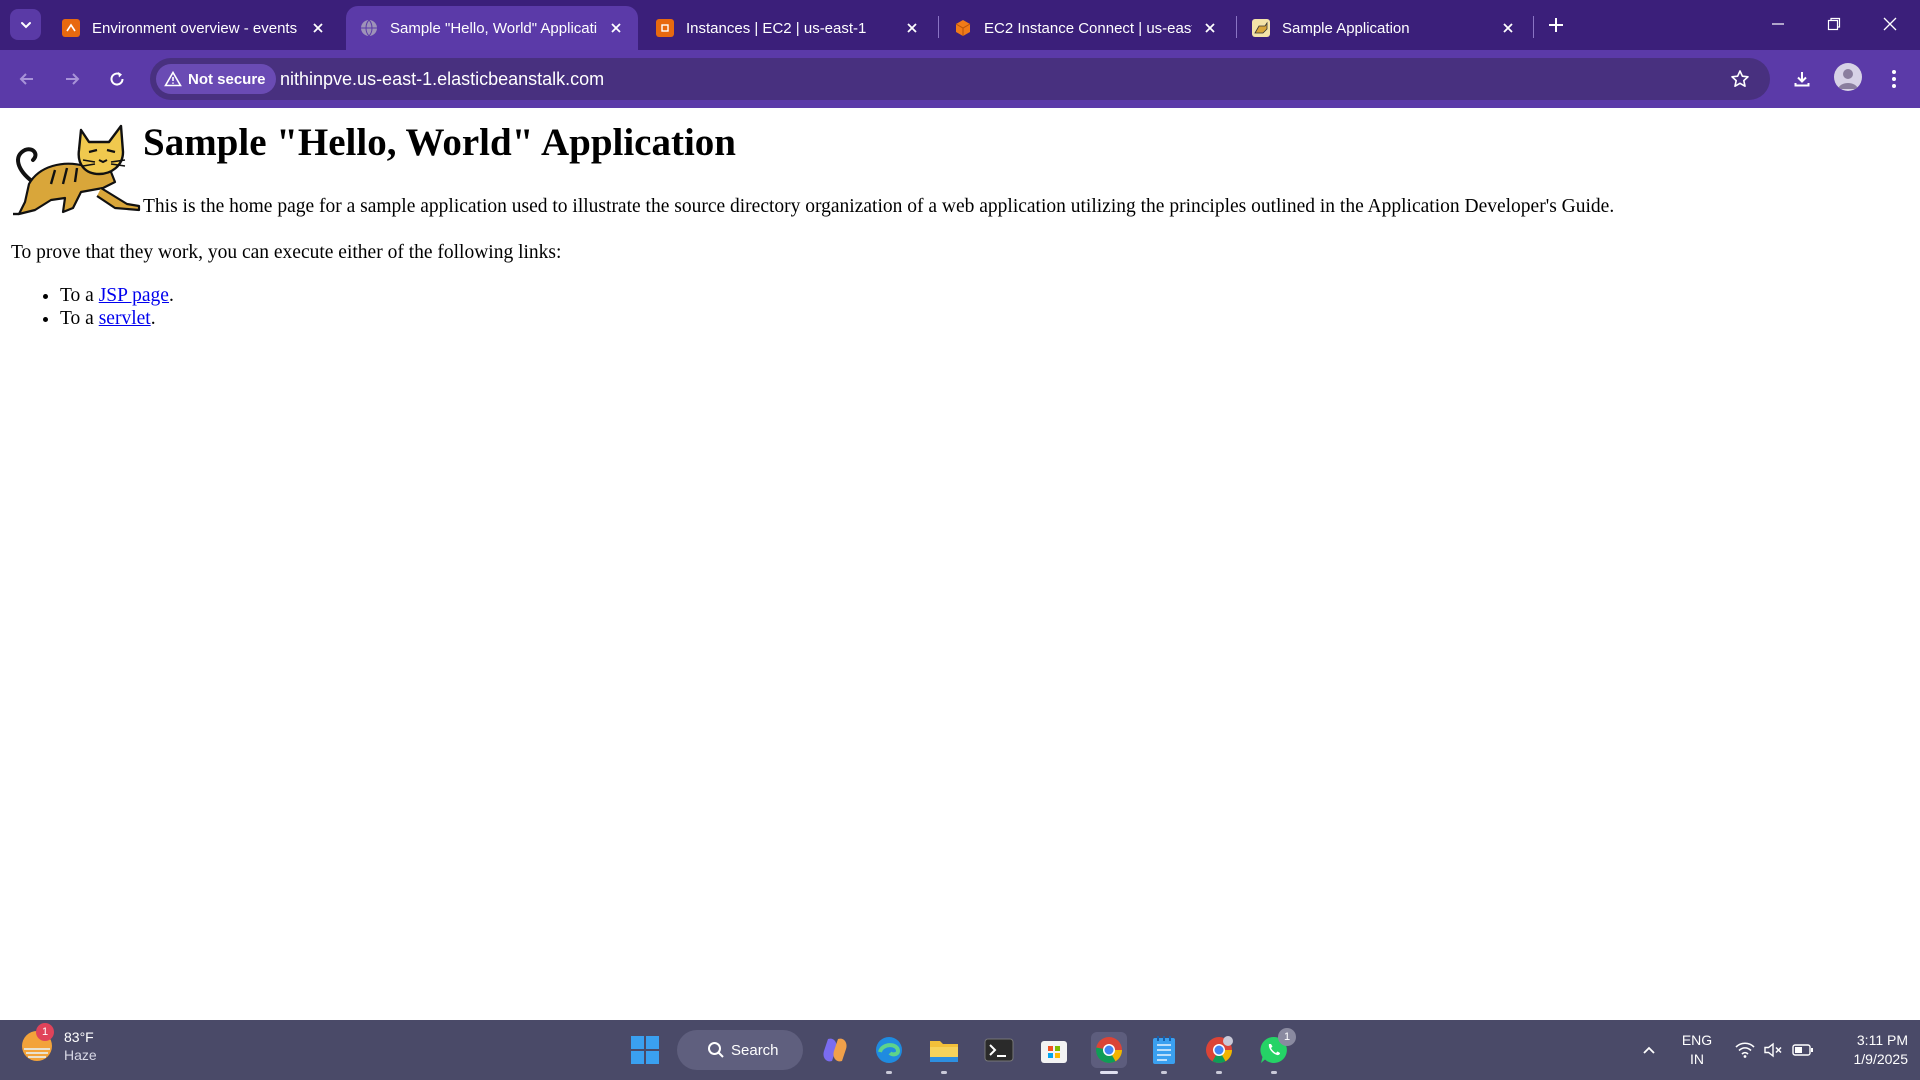 The image size is (1920, 1080). I want to click on wifi-status, so click(1745, 1050).